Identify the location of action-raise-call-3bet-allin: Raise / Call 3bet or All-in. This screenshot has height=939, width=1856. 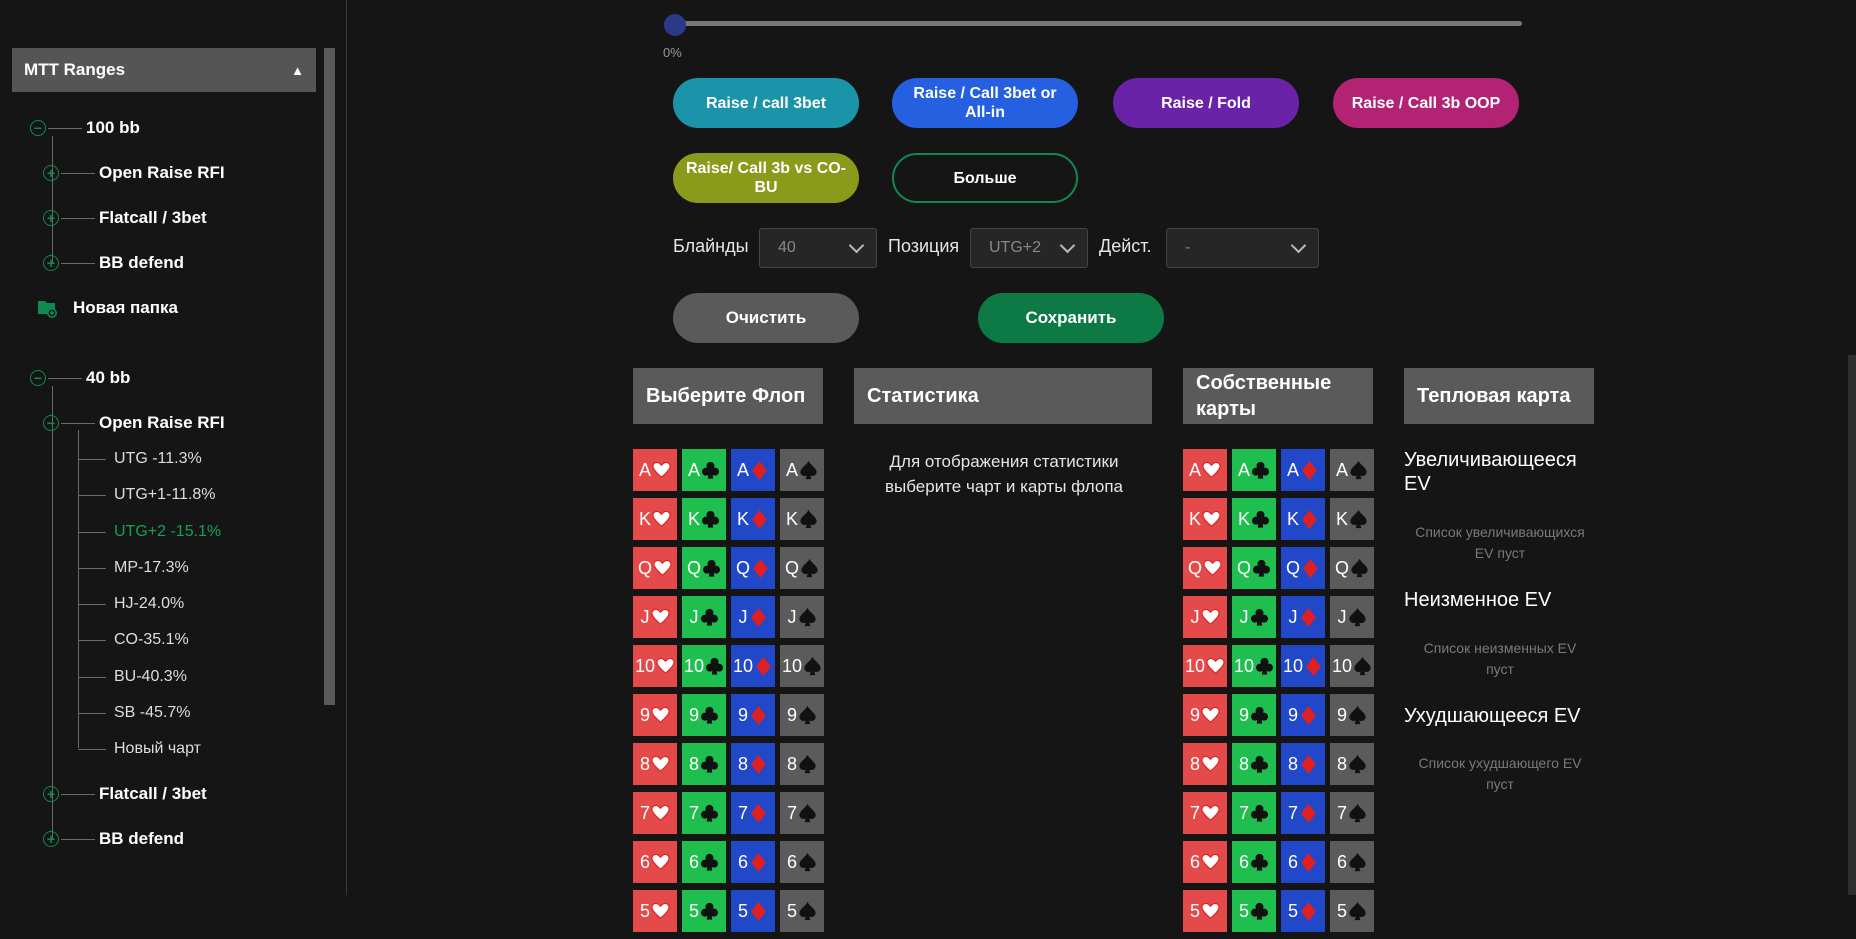
(985, 103).